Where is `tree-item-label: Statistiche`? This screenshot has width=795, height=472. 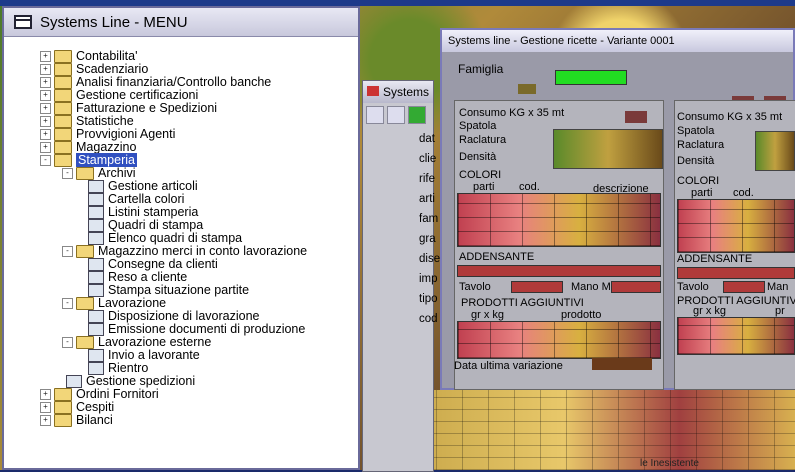
tree-item-label: Statistiche is located at coordinates (105, 121).